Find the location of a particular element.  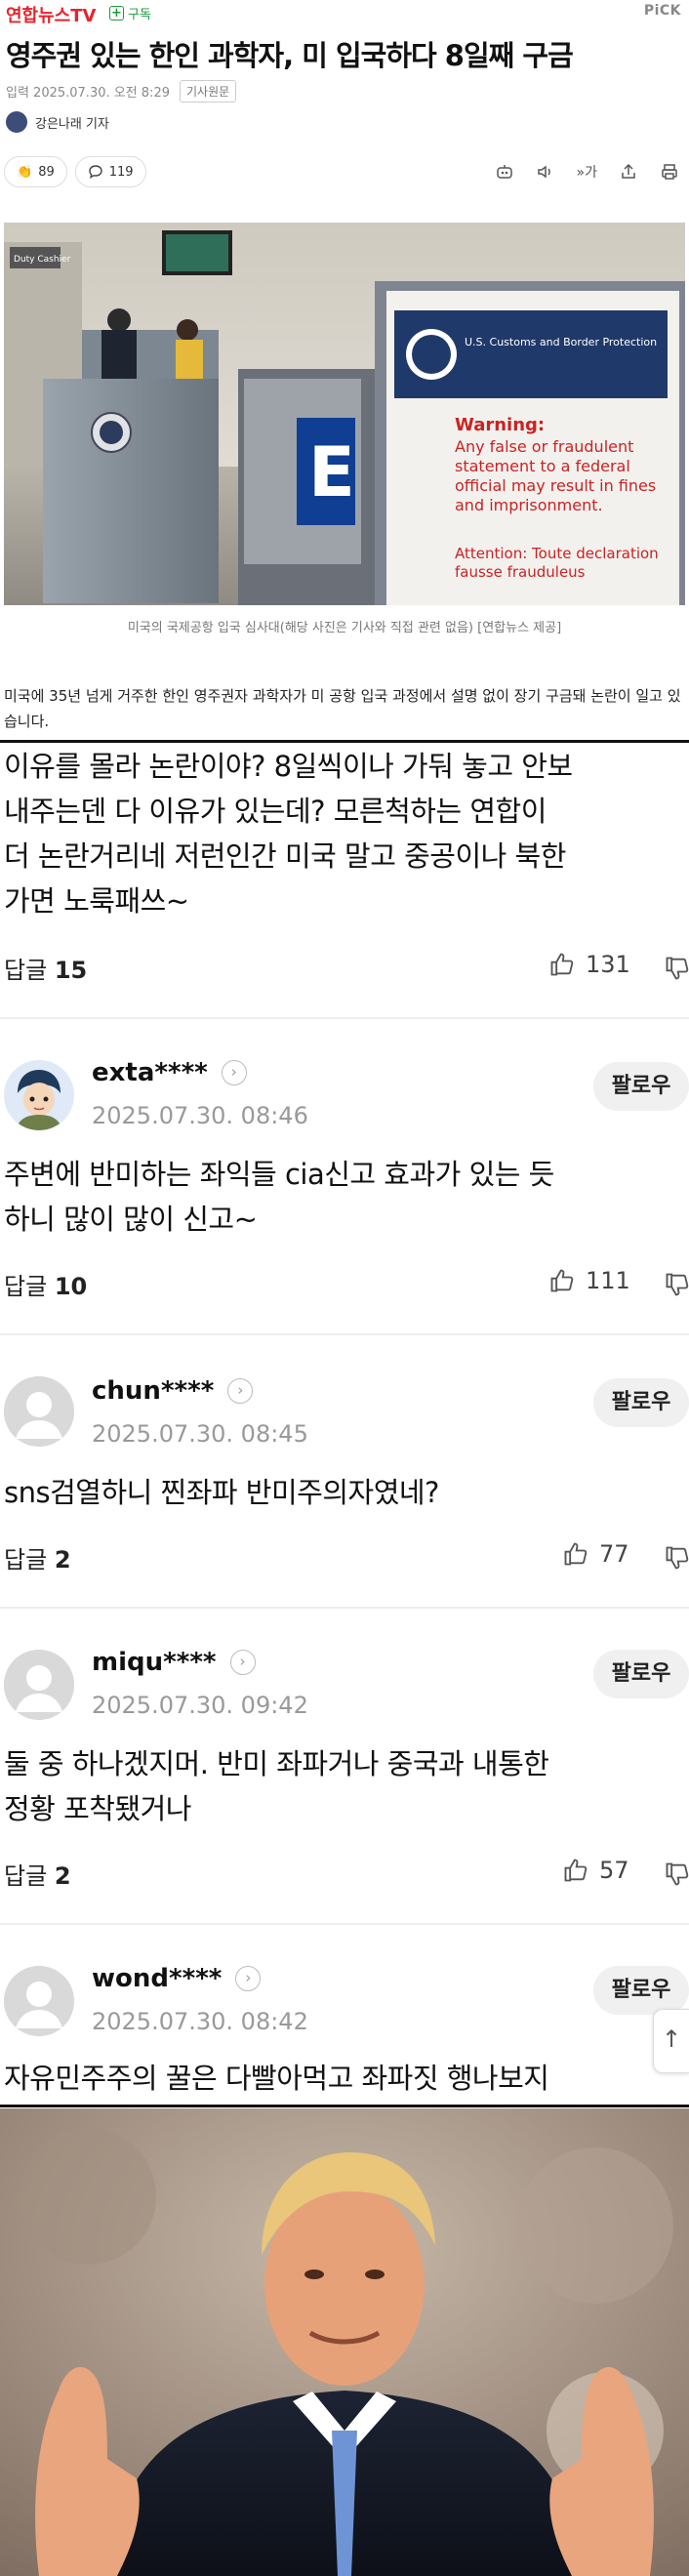

like-button: 111 is located at coordinates (589, 1280).